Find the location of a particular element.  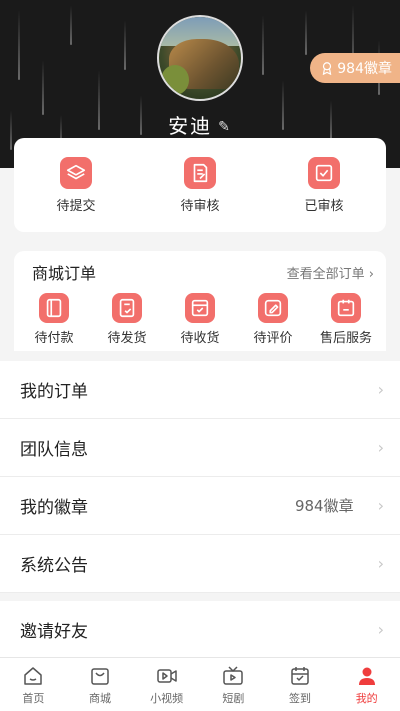

tab-drama: 短剧 is located at coordinates (233, 684).